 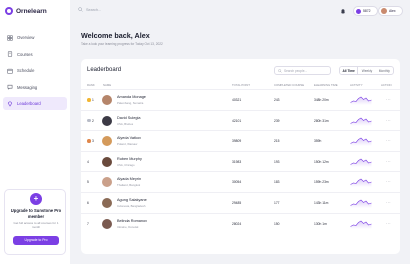 What do you see at coordinates (343, 11) in the screenshot?
I see `bell-icon` at bounding box center [343, 11].